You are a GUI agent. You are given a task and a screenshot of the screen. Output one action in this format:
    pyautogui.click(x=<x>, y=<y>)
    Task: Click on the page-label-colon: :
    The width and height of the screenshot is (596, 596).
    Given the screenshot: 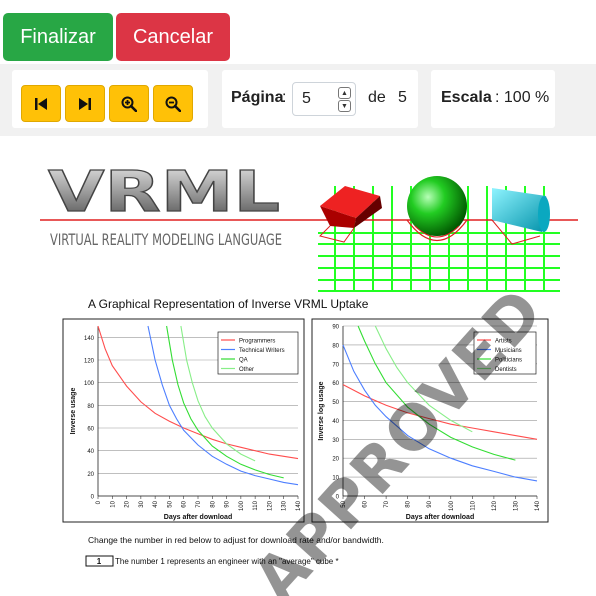 What is the action you would take?
    pyautogui.click(x=284, y=97)
    